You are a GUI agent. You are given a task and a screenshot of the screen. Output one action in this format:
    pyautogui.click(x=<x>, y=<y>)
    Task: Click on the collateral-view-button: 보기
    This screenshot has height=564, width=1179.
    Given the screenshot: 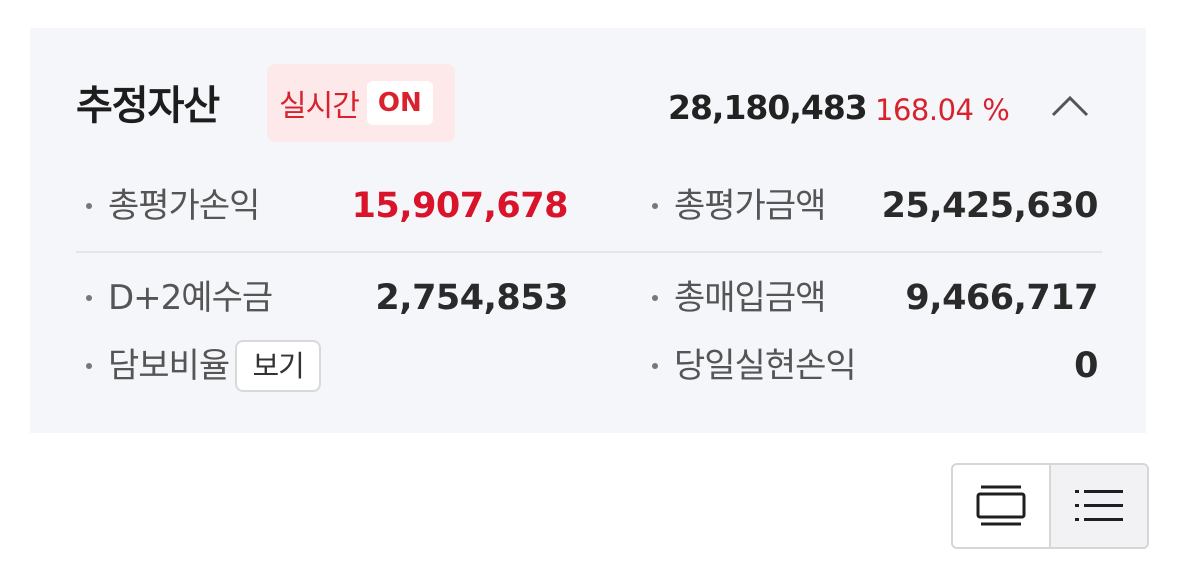 What is the action you would take?
    pyautogui.click(x=278, y=366)
    